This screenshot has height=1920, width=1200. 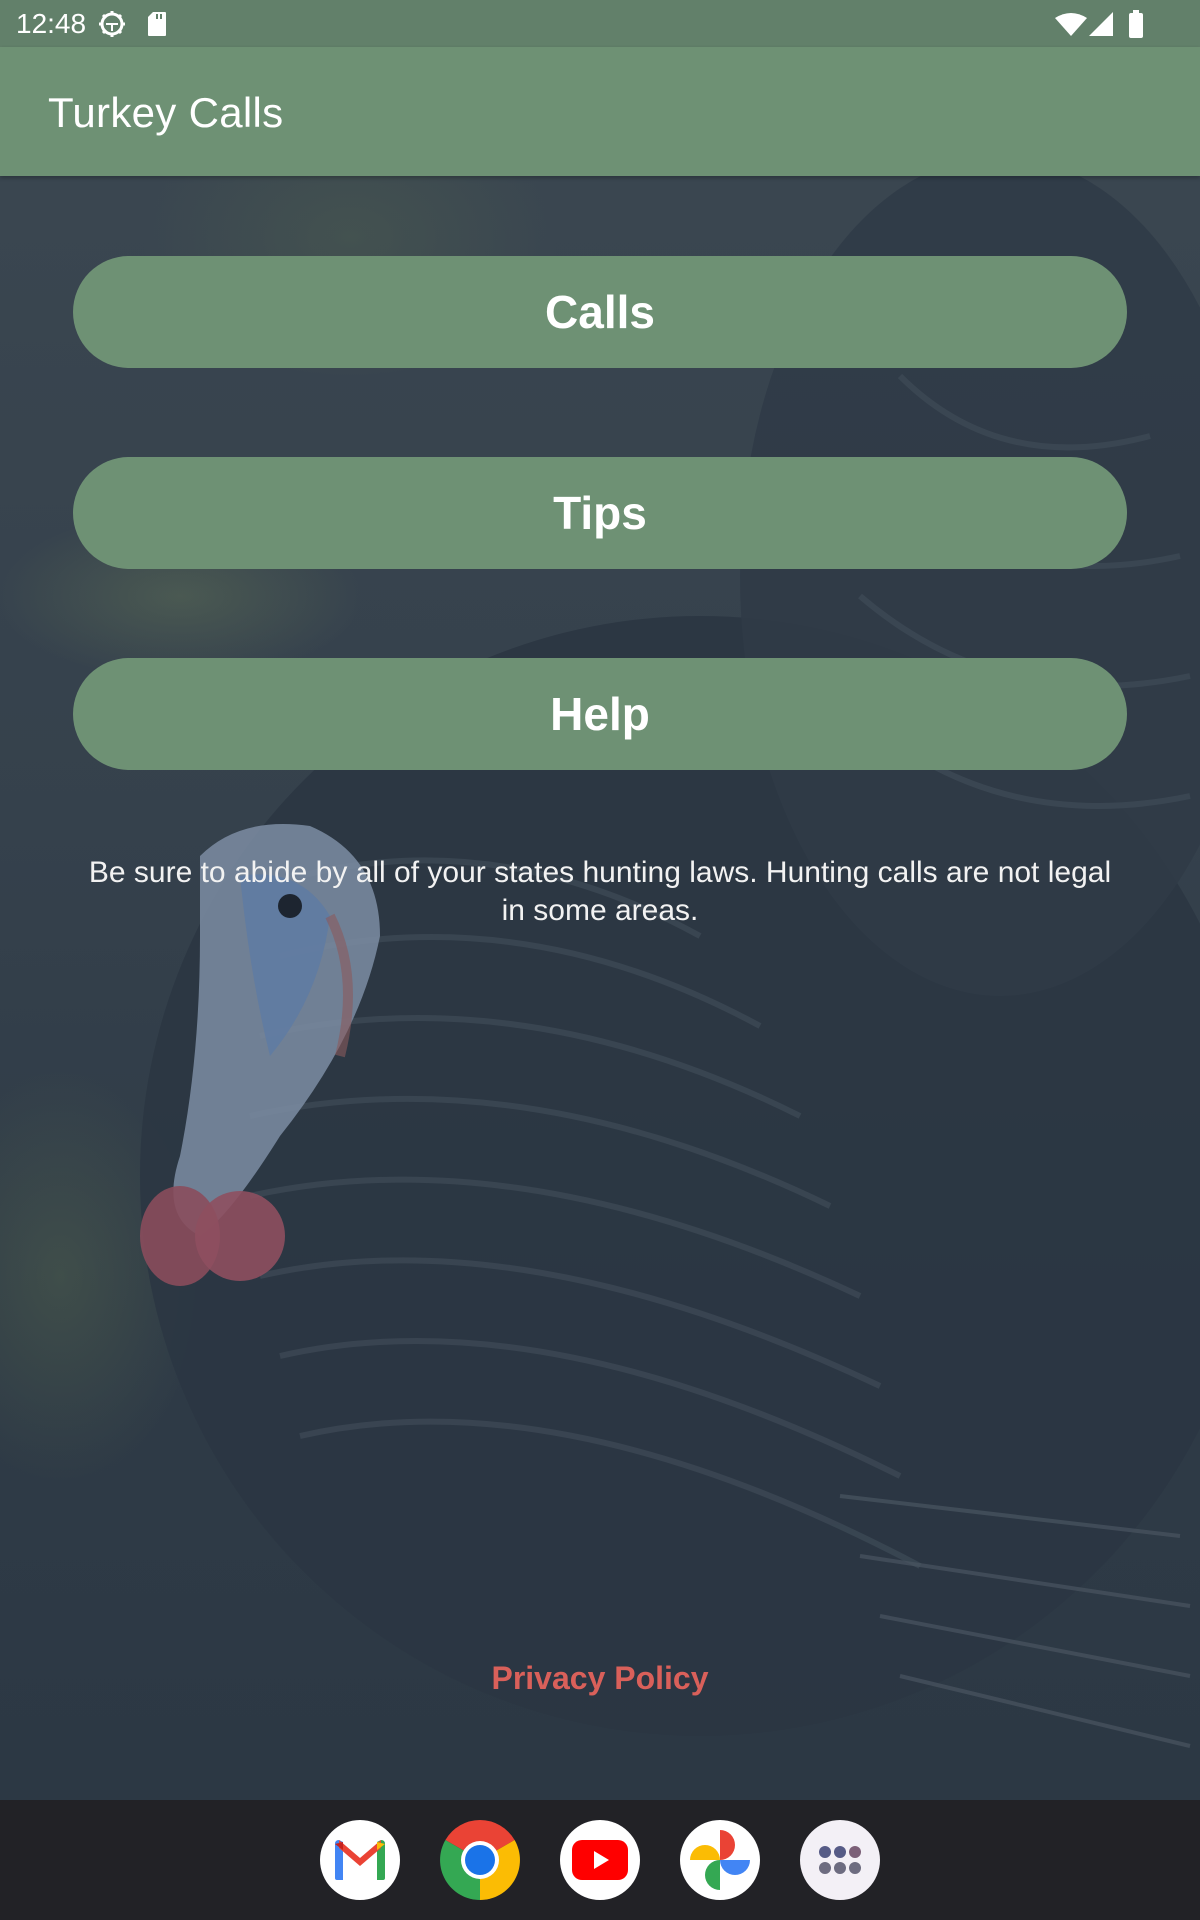 I want to click on app-drawer-icon, so click(x=840, y=1860).